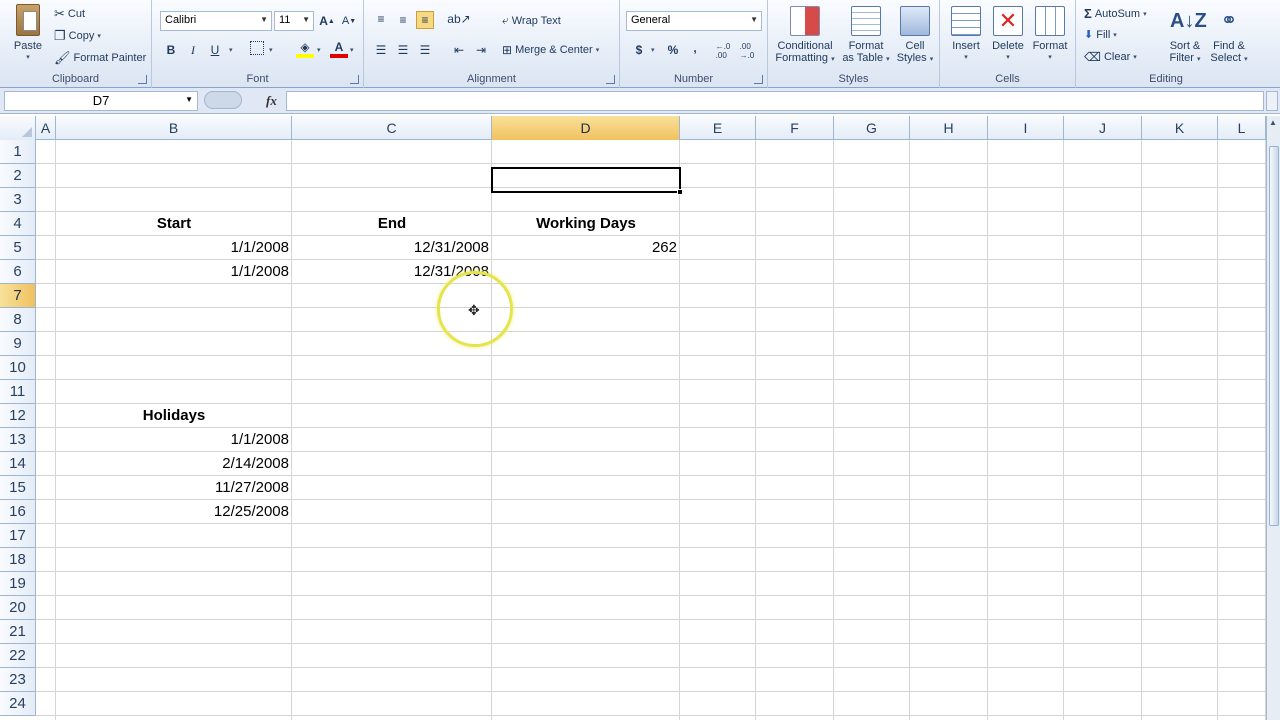 This screenshot has width=1280, height=720. Describe the element at coordinates (305, 49) in the screenshot. I see `fill-color-icon: ◈` at that location.